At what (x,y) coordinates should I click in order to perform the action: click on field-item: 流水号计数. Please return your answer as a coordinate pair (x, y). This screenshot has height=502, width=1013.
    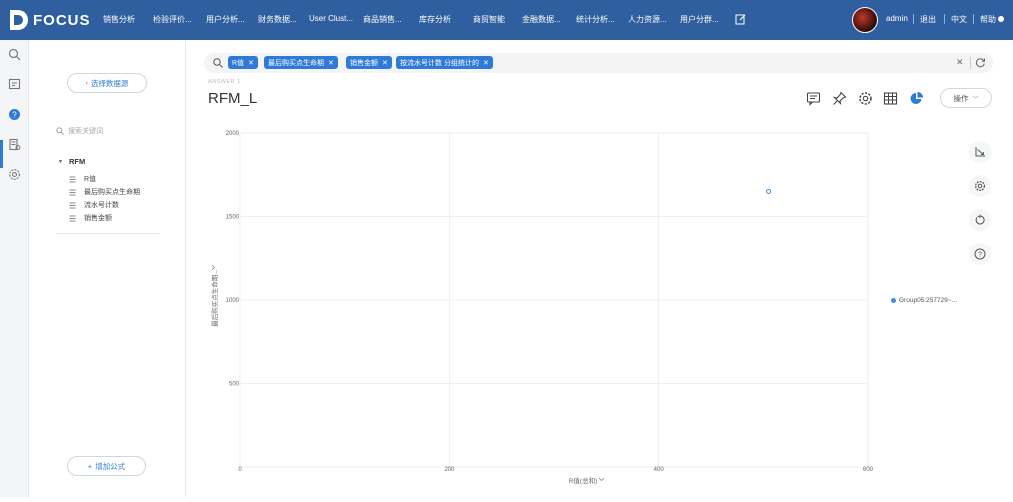
    Looking at the image, I should click on (94, 205).